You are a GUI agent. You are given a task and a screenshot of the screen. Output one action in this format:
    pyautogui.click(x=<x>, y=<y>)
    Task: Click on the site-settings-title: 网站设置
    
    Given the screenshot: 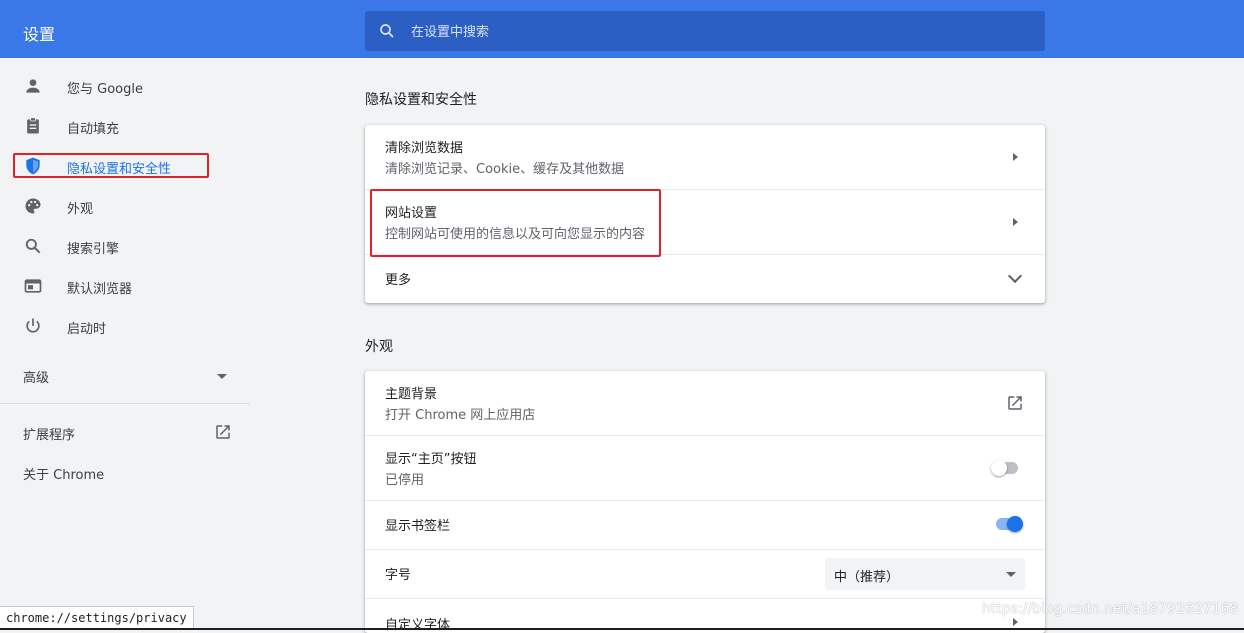 What is the action you would take?
    pyautogui.click(x=411, y=213)
    